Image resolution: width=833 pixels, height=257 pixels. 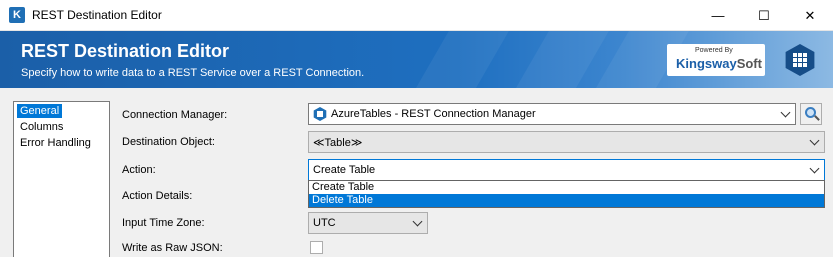 What do you see at coordinates (566, 170) in the screenshot?
I see `action-select: Create Table` at bounding box center [566, 170].